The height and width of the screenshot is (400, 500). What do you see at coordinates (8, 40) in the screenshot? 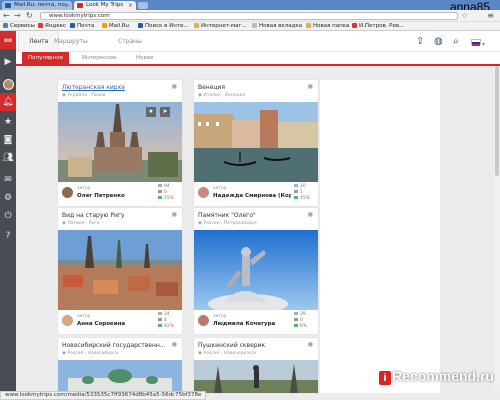
I see `logo: oo` at bounding box center [8, 40].